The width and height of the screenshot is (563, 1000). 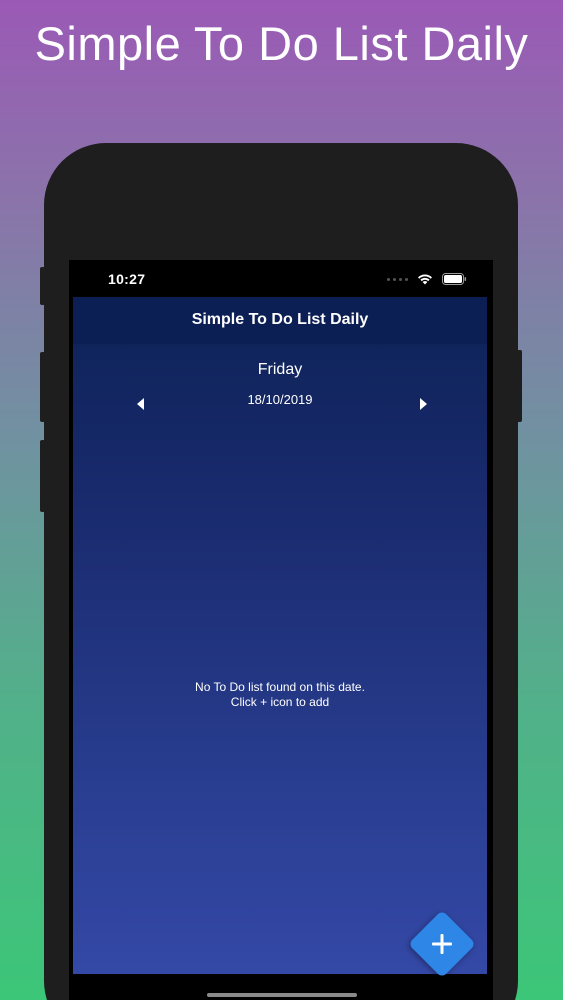 I want to click on empty-message-line1: No To Do list found on this date., so click(x=280, y=687).